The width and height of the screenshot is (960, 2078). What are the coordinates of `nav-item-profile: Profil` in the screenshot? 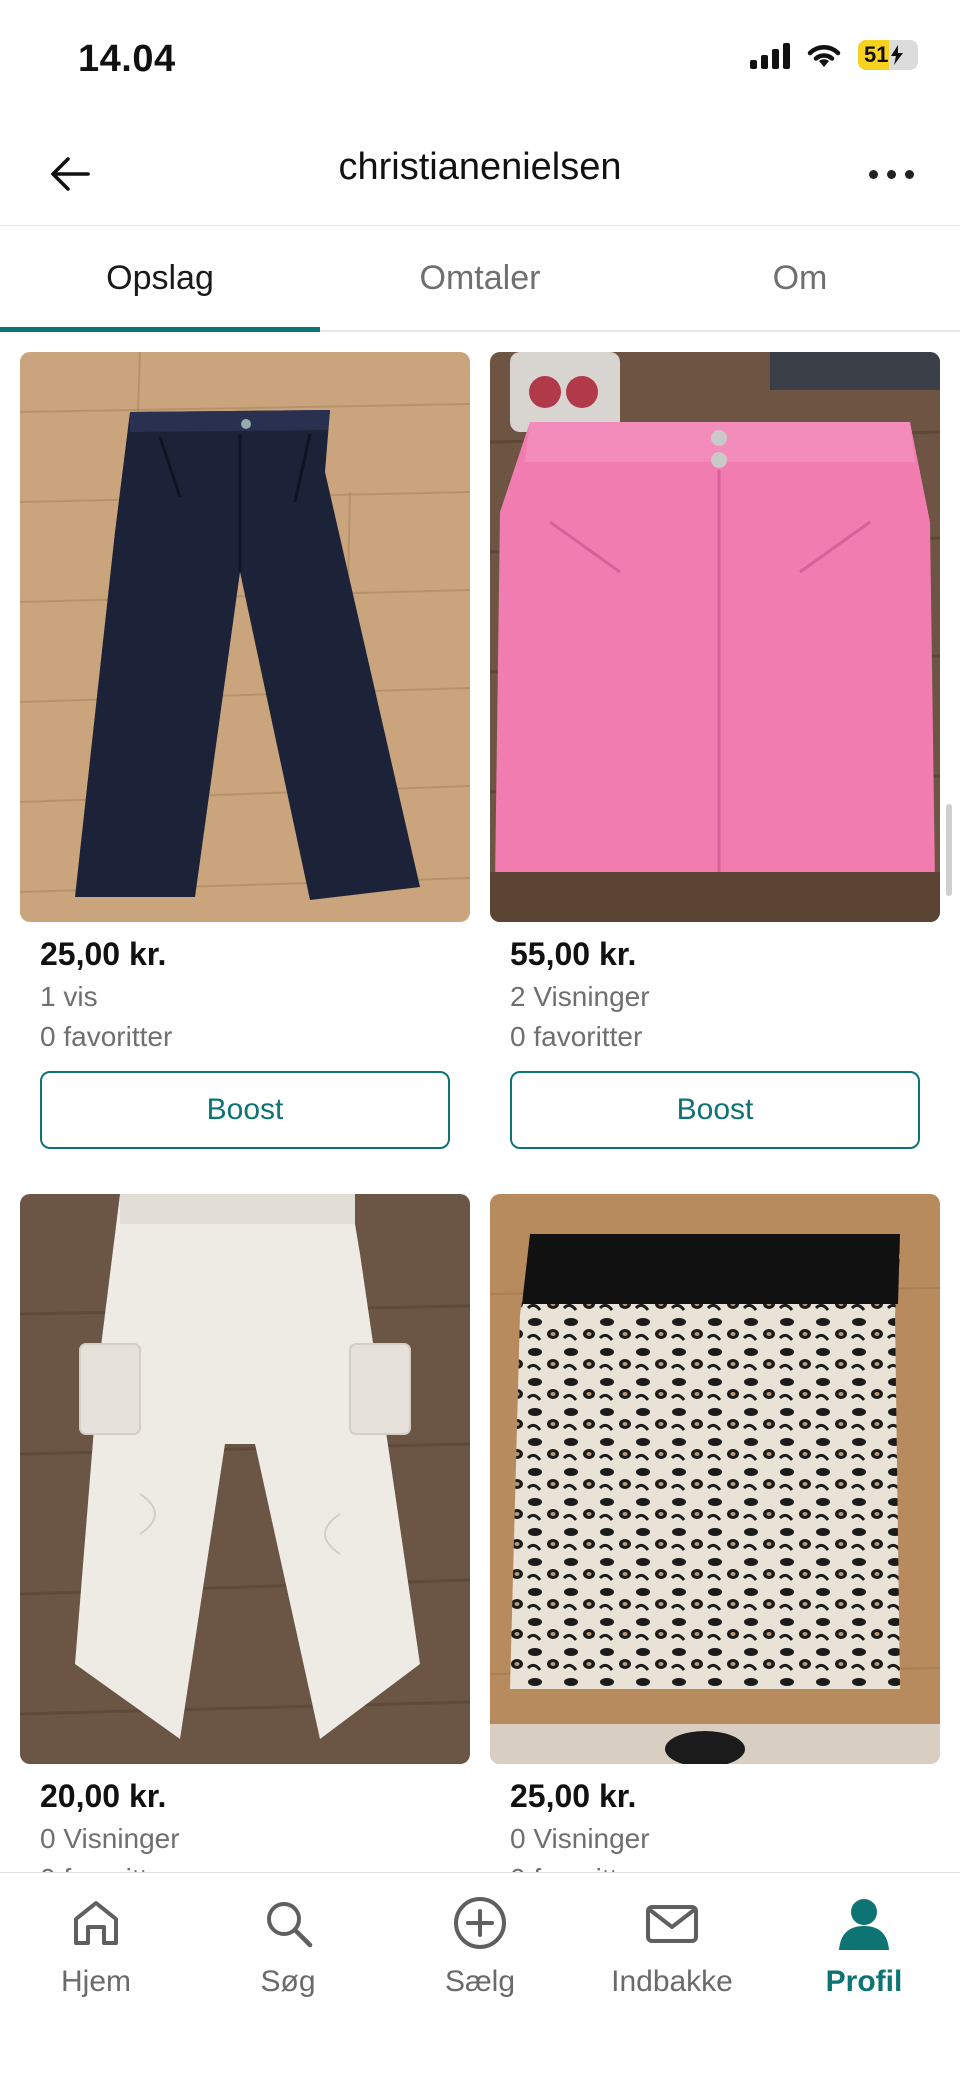 It's located at (864, 1975).